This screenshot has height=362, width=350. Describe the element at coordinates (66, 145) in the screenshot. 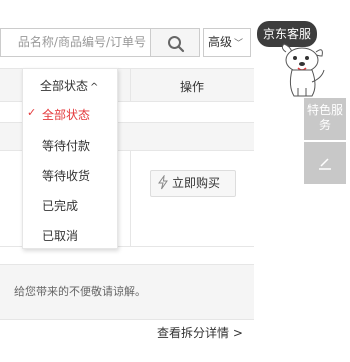

I see `status-option-pending-payment: 等待付款` at that location.